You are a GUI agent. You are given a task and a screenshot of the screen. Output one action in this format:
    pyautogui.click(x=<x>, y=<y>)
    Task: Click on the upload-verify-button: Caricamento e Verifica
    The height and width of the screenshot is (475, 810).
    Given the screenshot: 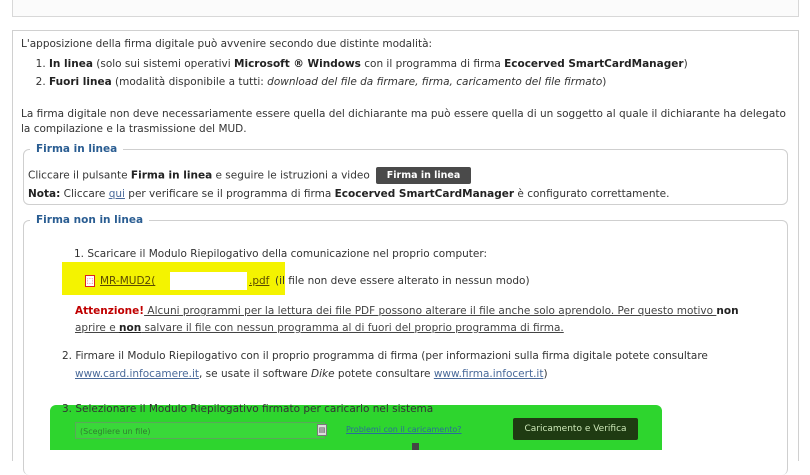 What is the action you would take?
    pyautogui.click(x=575, y=429)
    